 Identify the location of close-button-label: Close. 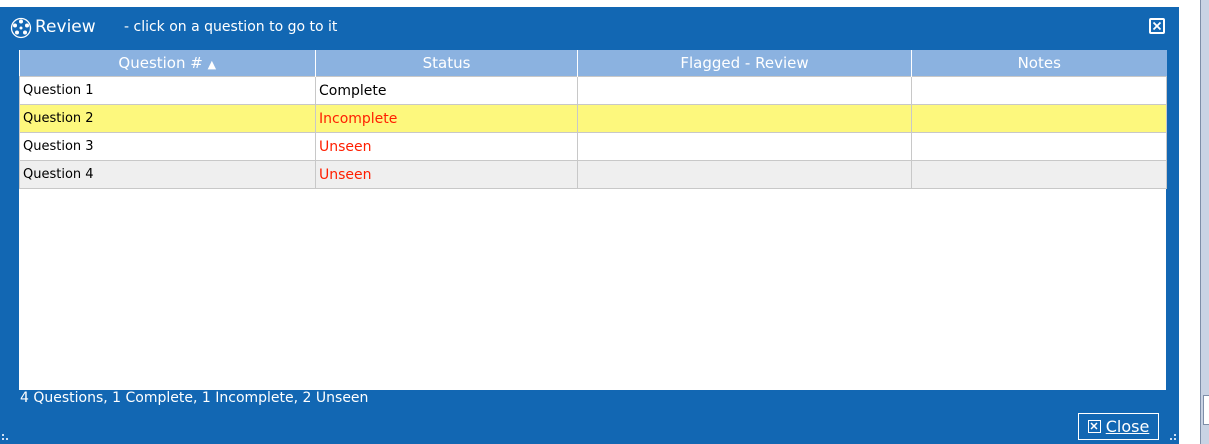
(1127, 426).